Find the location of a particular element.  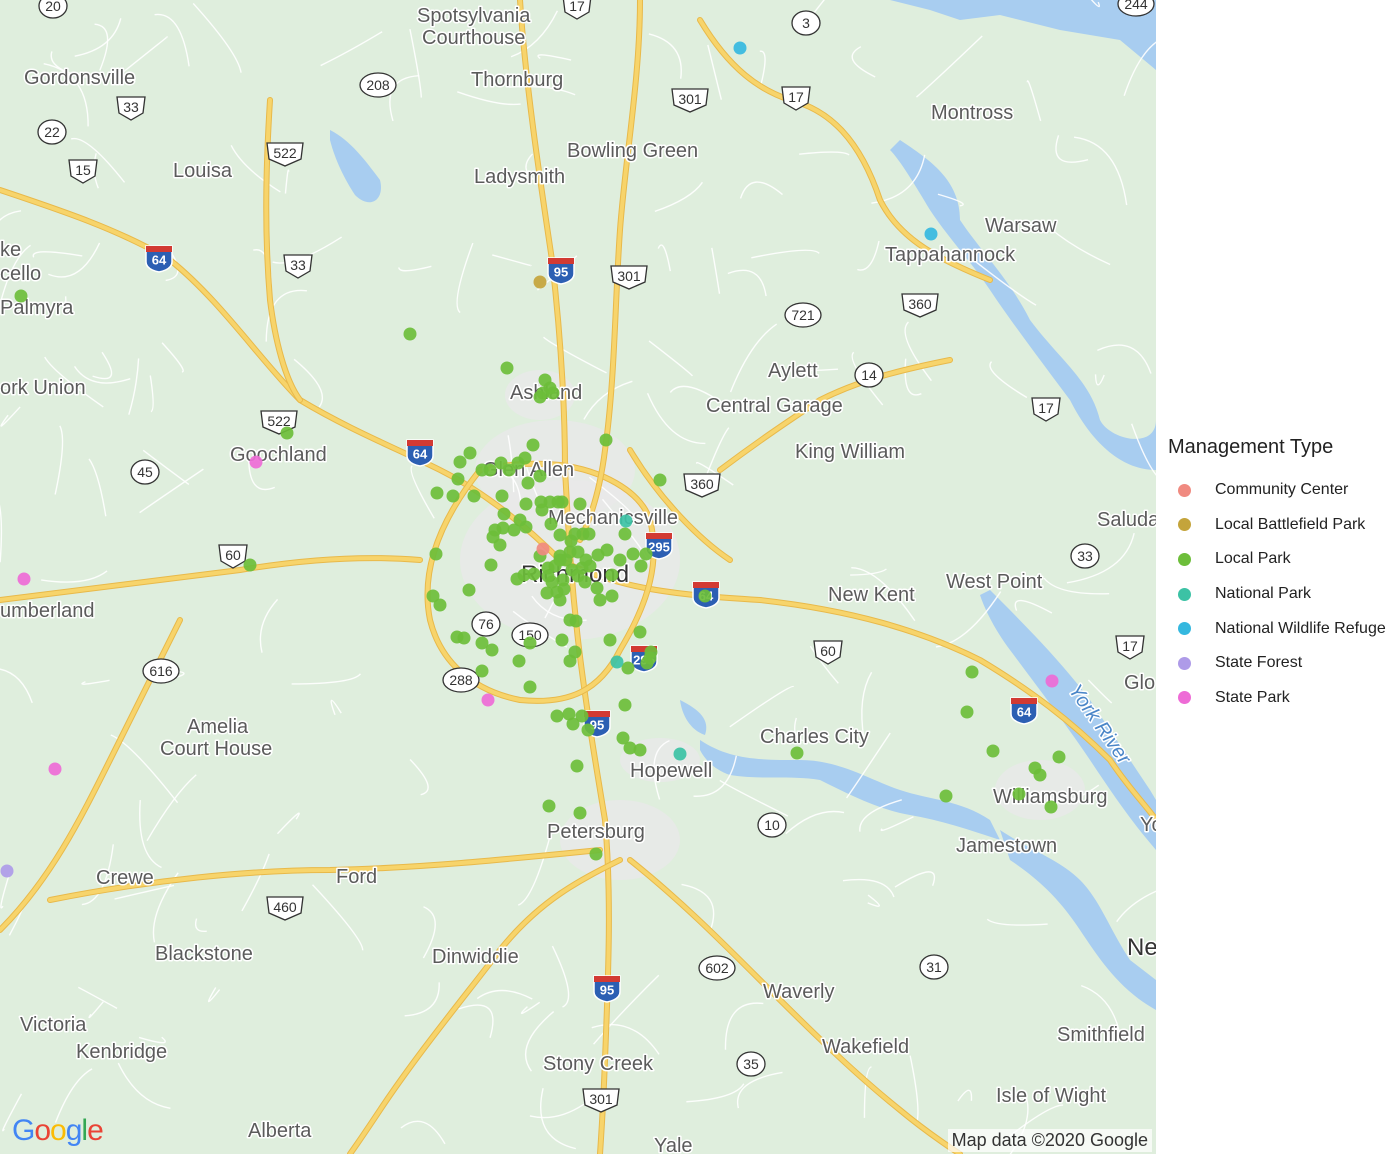

route-shield-22: 22 is located at coordinates (52, 132).